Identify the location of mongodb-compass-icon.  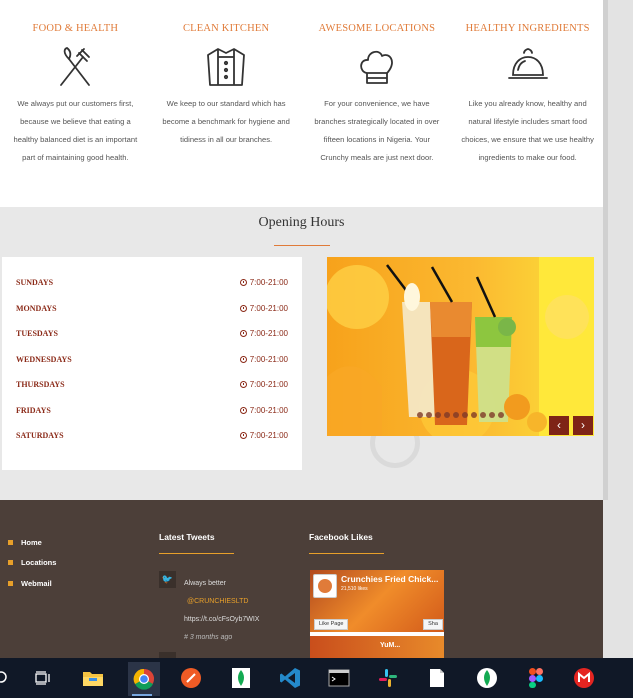
(241, 678).